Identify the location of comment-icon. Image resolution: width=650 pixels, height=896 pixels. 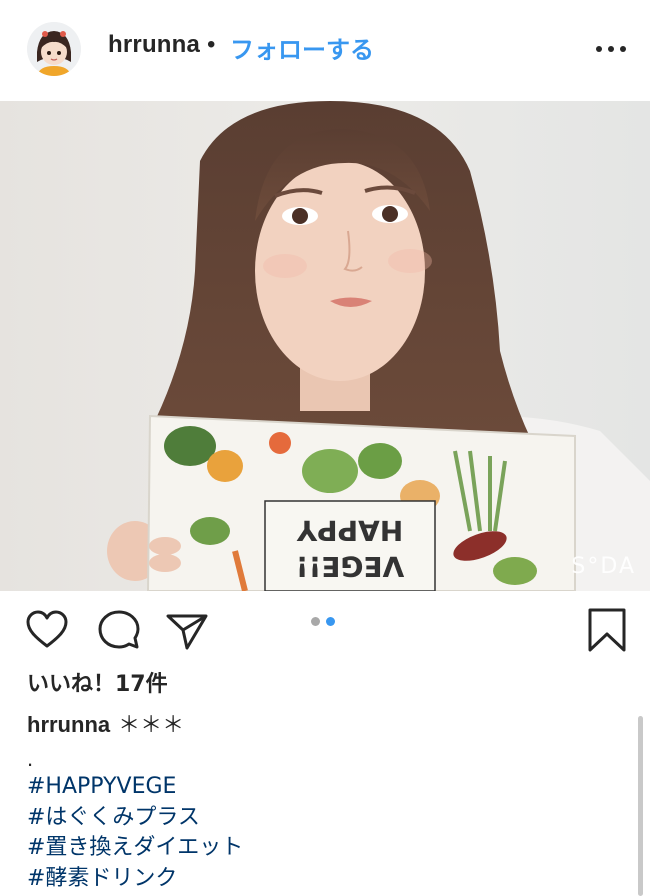
(119, 630).